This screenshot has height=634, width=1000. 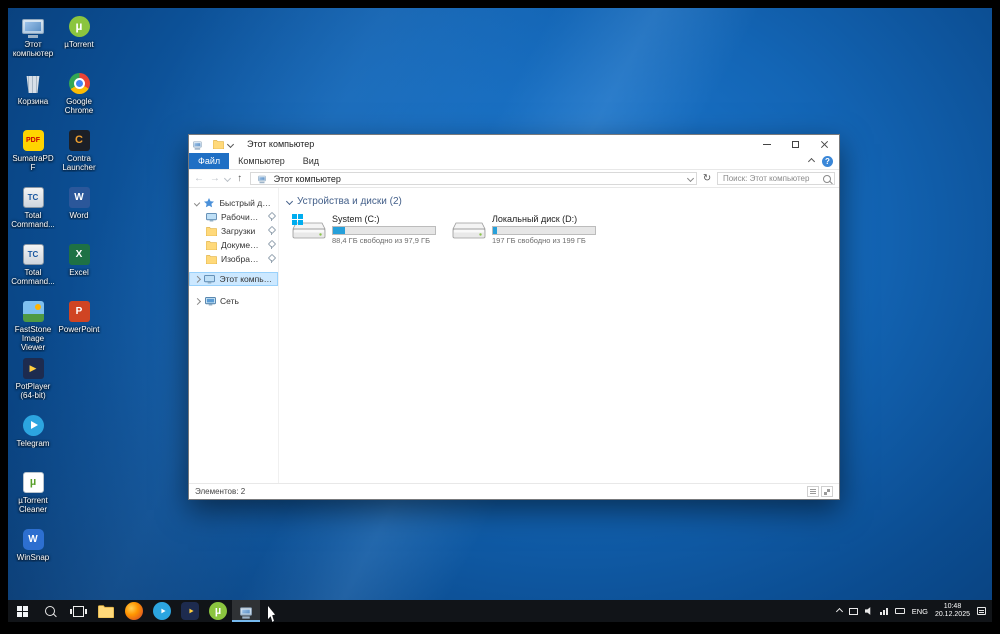 What do you see at coordinates (820, 491) in the screenshot?
I see `view-toggle-buttons` at bounding box center [820, 491].